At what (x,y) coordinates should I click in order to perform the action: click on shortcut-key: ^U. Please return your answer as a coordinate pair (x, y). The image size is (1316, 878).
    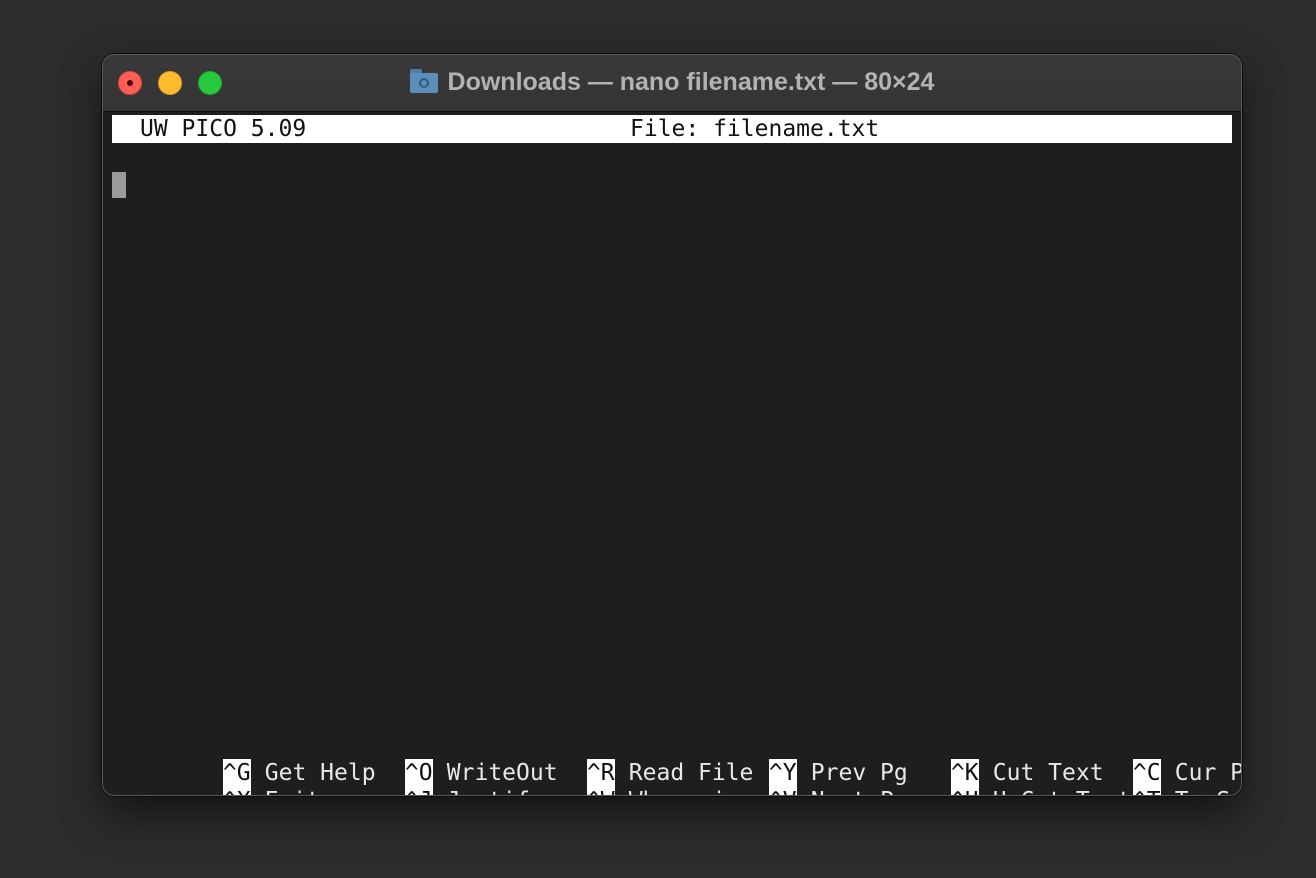
    Looking at the image, I should click on (964, 791).